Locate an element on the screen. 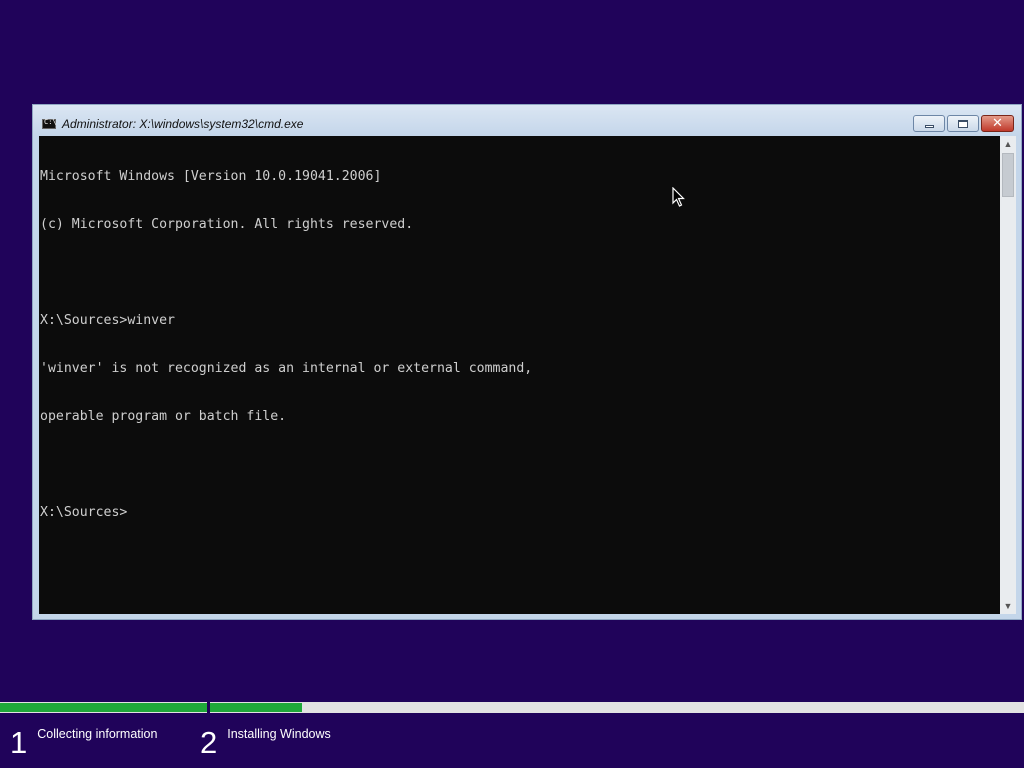  command-prompt: X:\Sources> is located at coordinates (286, 513).